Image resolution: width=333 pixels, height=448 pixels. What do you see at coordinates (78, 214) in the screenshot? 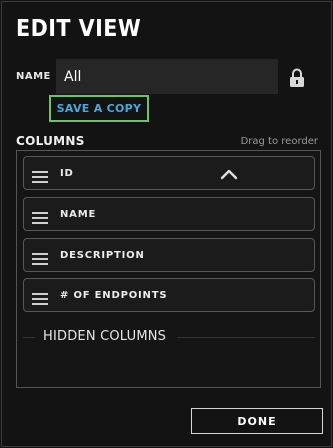
I see `column-label: NAME` at bounding box center [78, 214].